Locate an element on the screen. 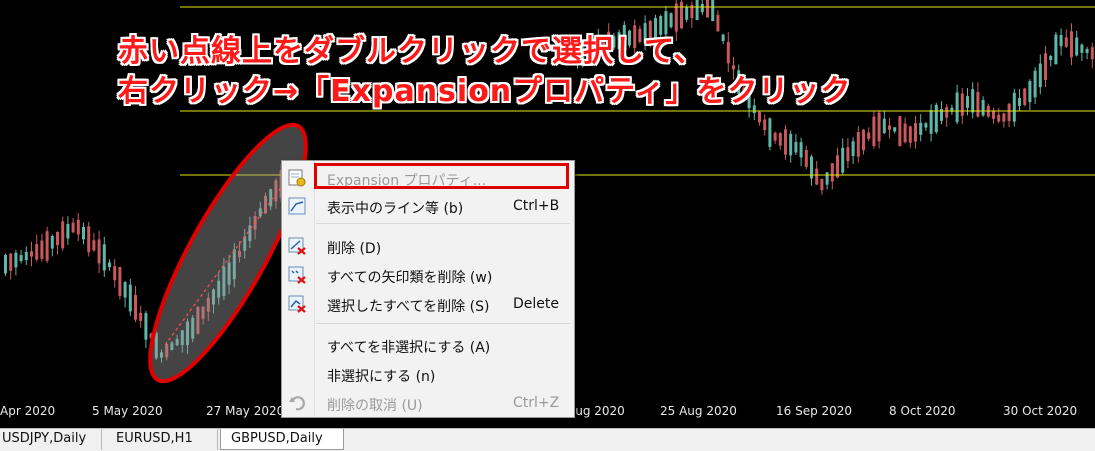  time-axis-label: Apr 2020 is located at coordinates (27, 411).